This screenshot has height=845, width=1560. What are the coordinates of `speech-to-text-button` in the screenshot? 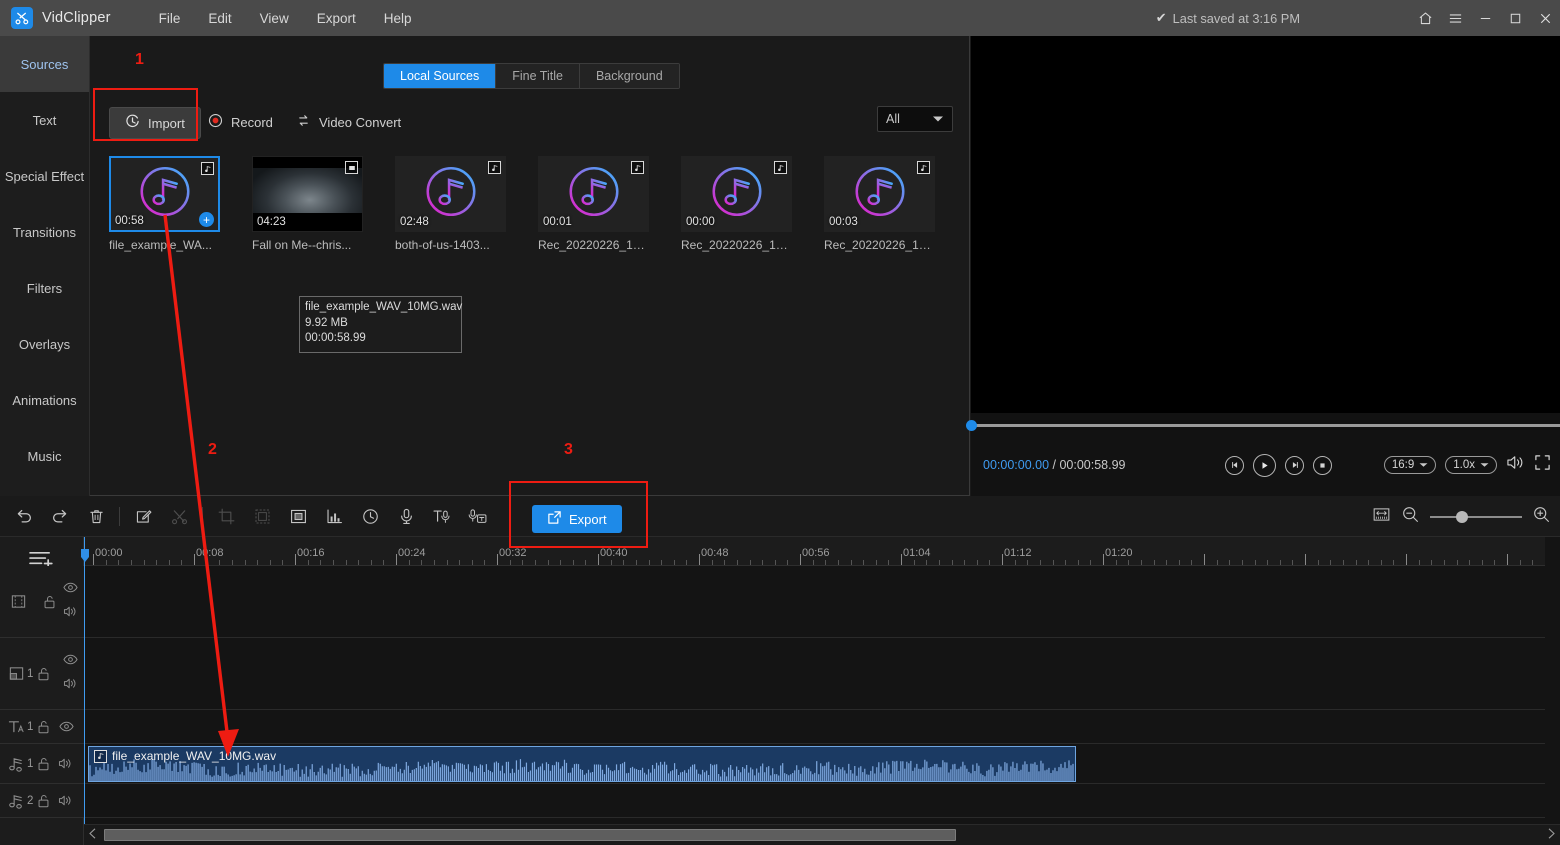 It's located at (478, 516).